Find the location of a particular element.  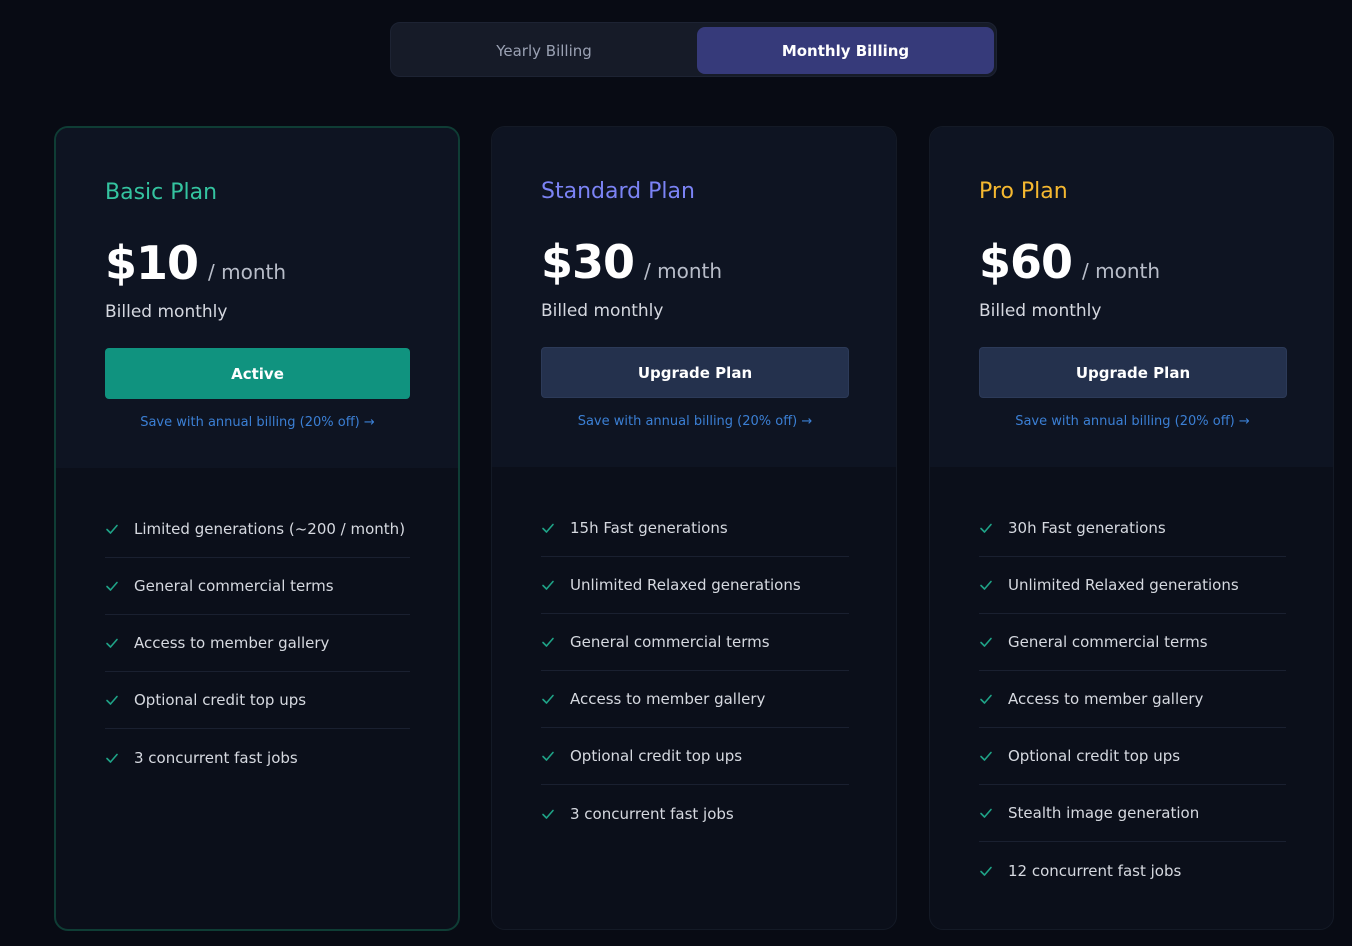

plan-price: $10 is located at coordinates (152, 263).